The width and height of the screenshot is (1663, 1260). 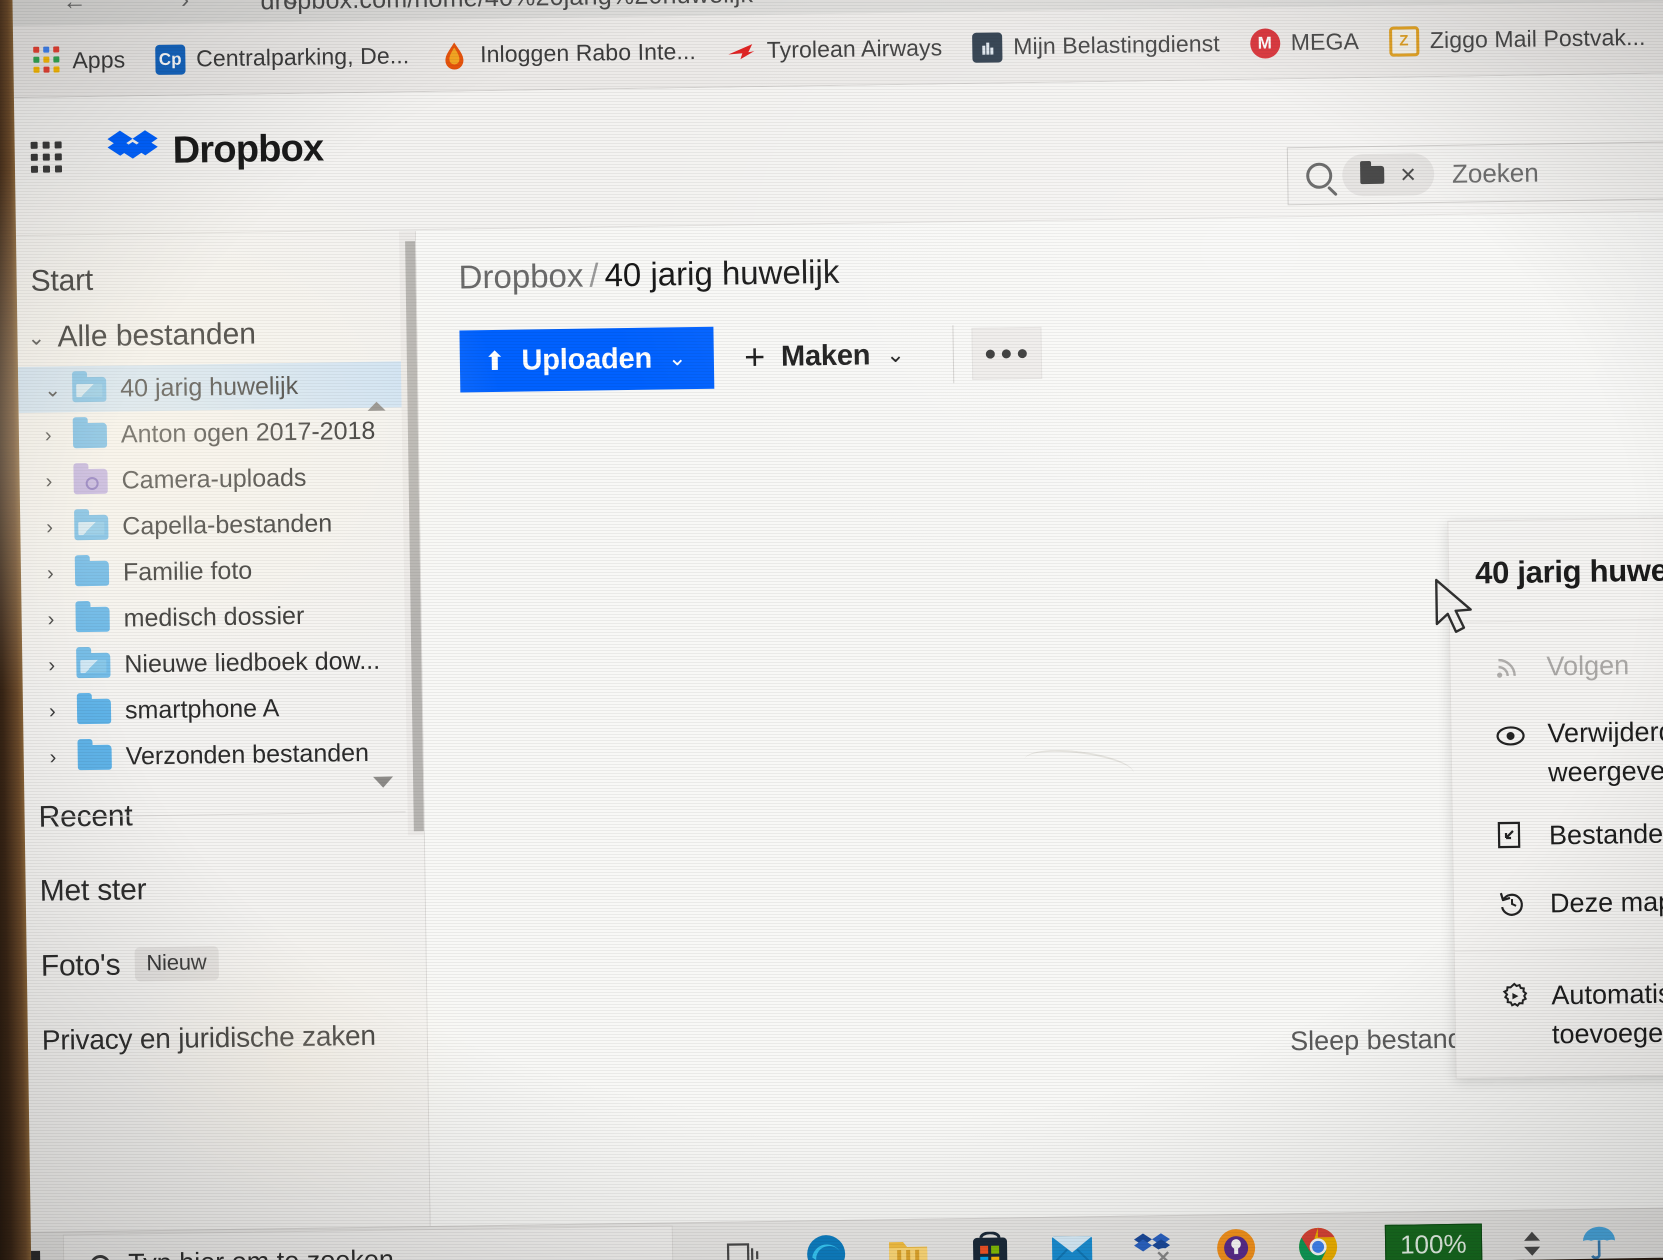 I want to click on tree-item-verzonden-bestanden: › Verzonden bestanden, so click(x=223, y=755).